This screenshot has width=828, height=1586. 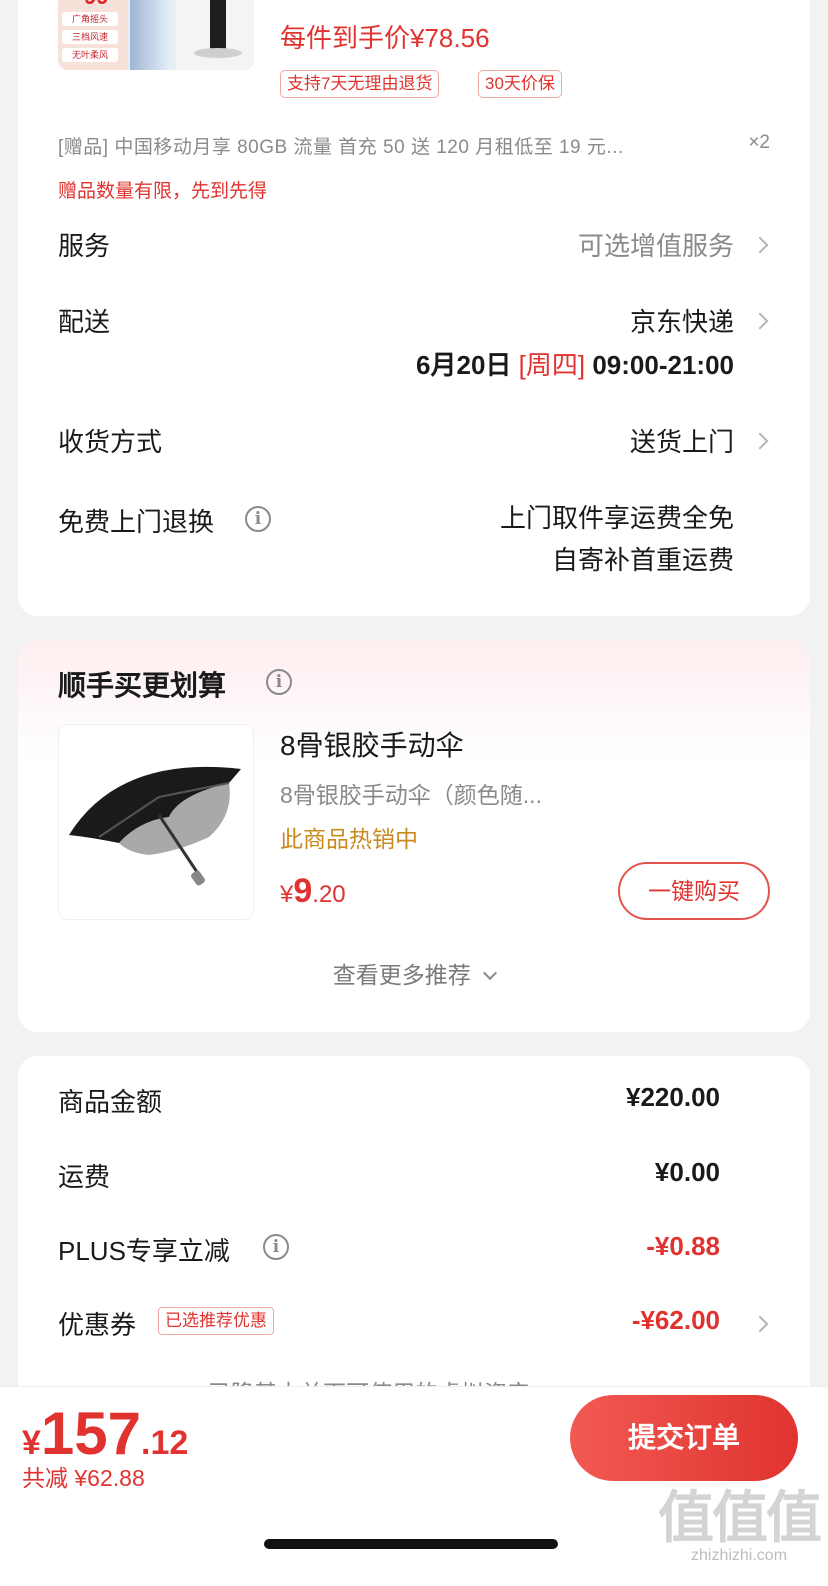 I want to click on thumb-tag: 无叶柔风, so click(x=90, y=55).